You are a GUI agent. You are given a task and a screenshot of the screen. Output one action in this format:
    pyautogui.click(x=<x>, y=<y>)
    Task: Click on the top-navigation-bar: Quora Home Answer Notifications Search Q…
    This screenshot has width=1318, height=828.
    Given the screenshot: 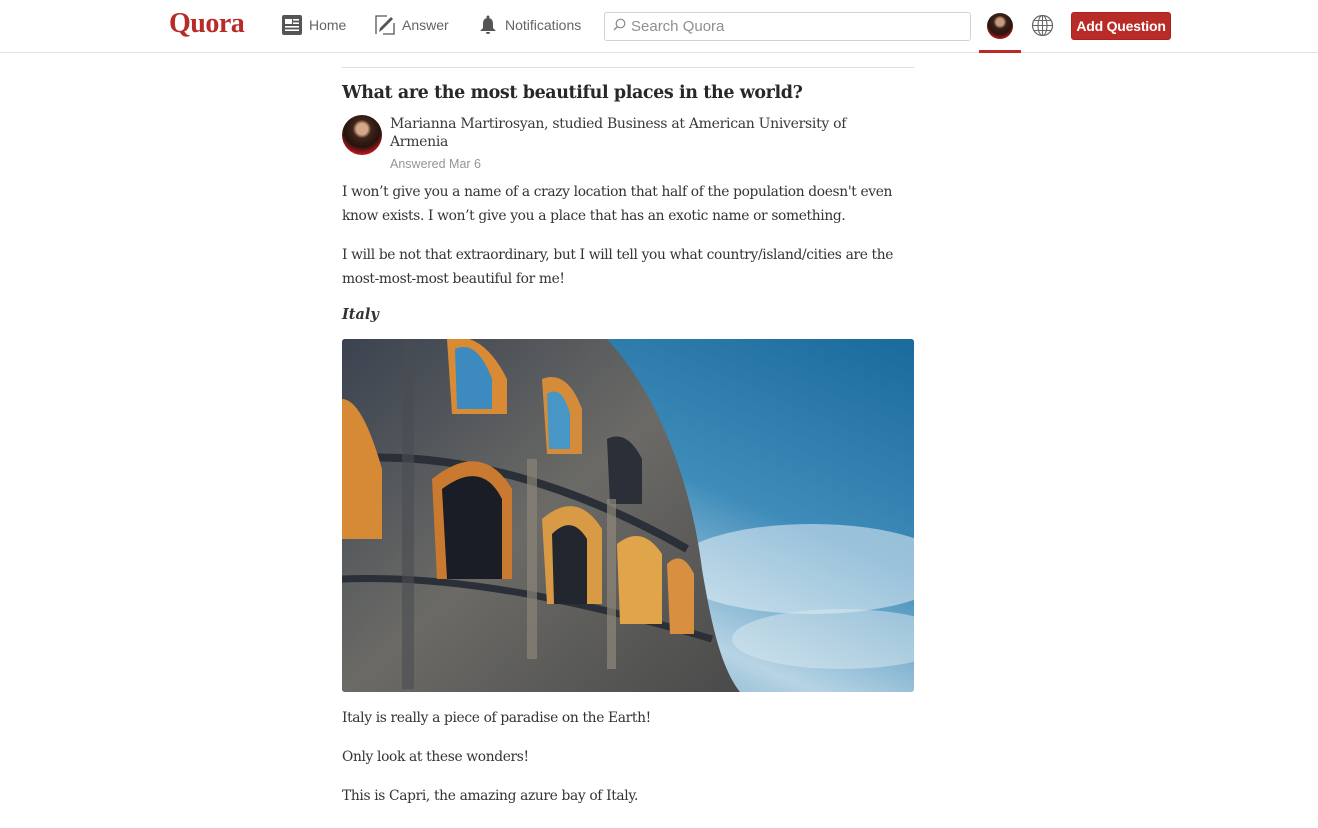 What is the action you would take?
    pyautogui.click(x=659, y=26)
    